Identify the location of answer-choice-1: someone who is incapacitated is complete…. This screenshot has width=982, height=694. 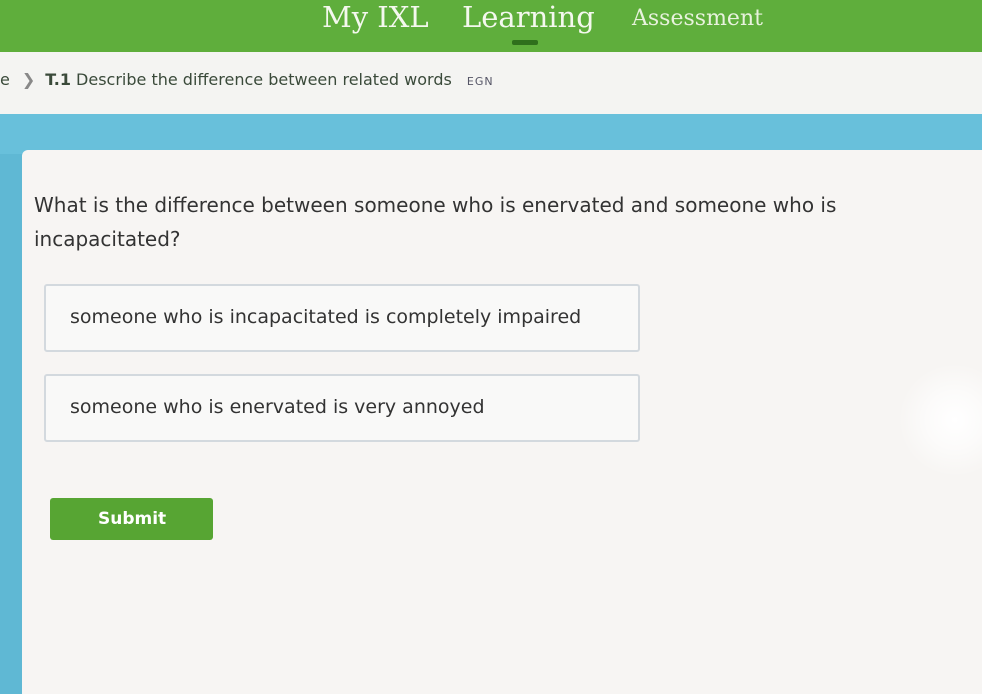
(342, 318).